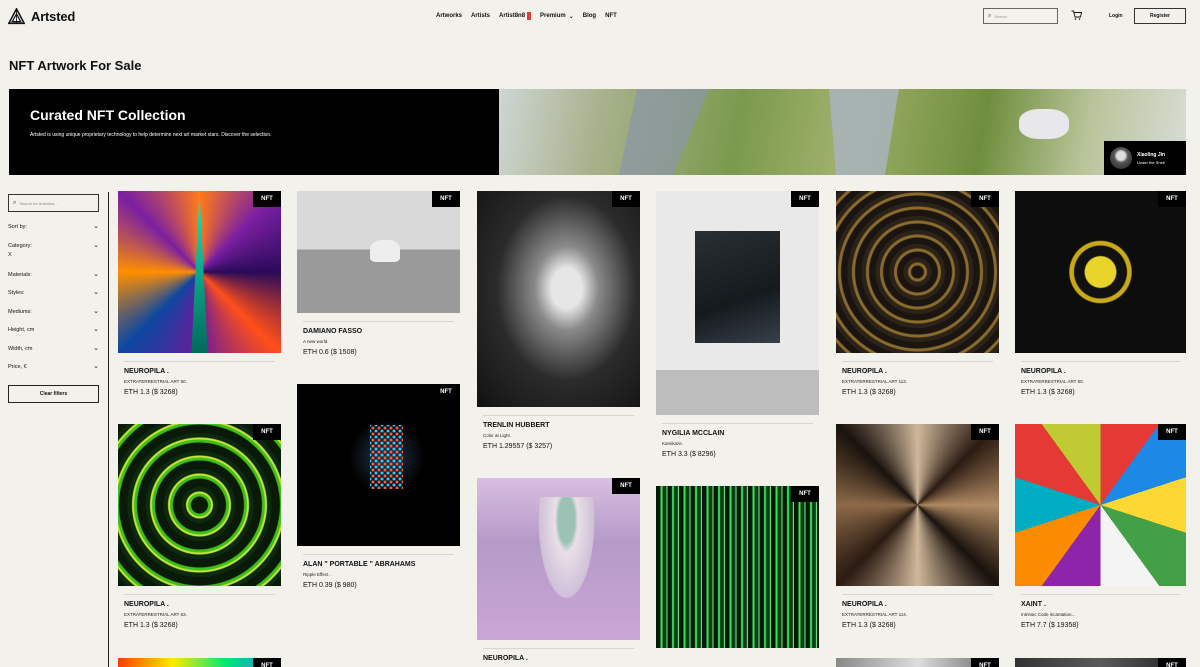 This screenshot has width=1200, height=667. What do you see at coordinates (16, 293) in the screenshot?
I see `filter-label: Styles:` at bounding box center [16, 293].